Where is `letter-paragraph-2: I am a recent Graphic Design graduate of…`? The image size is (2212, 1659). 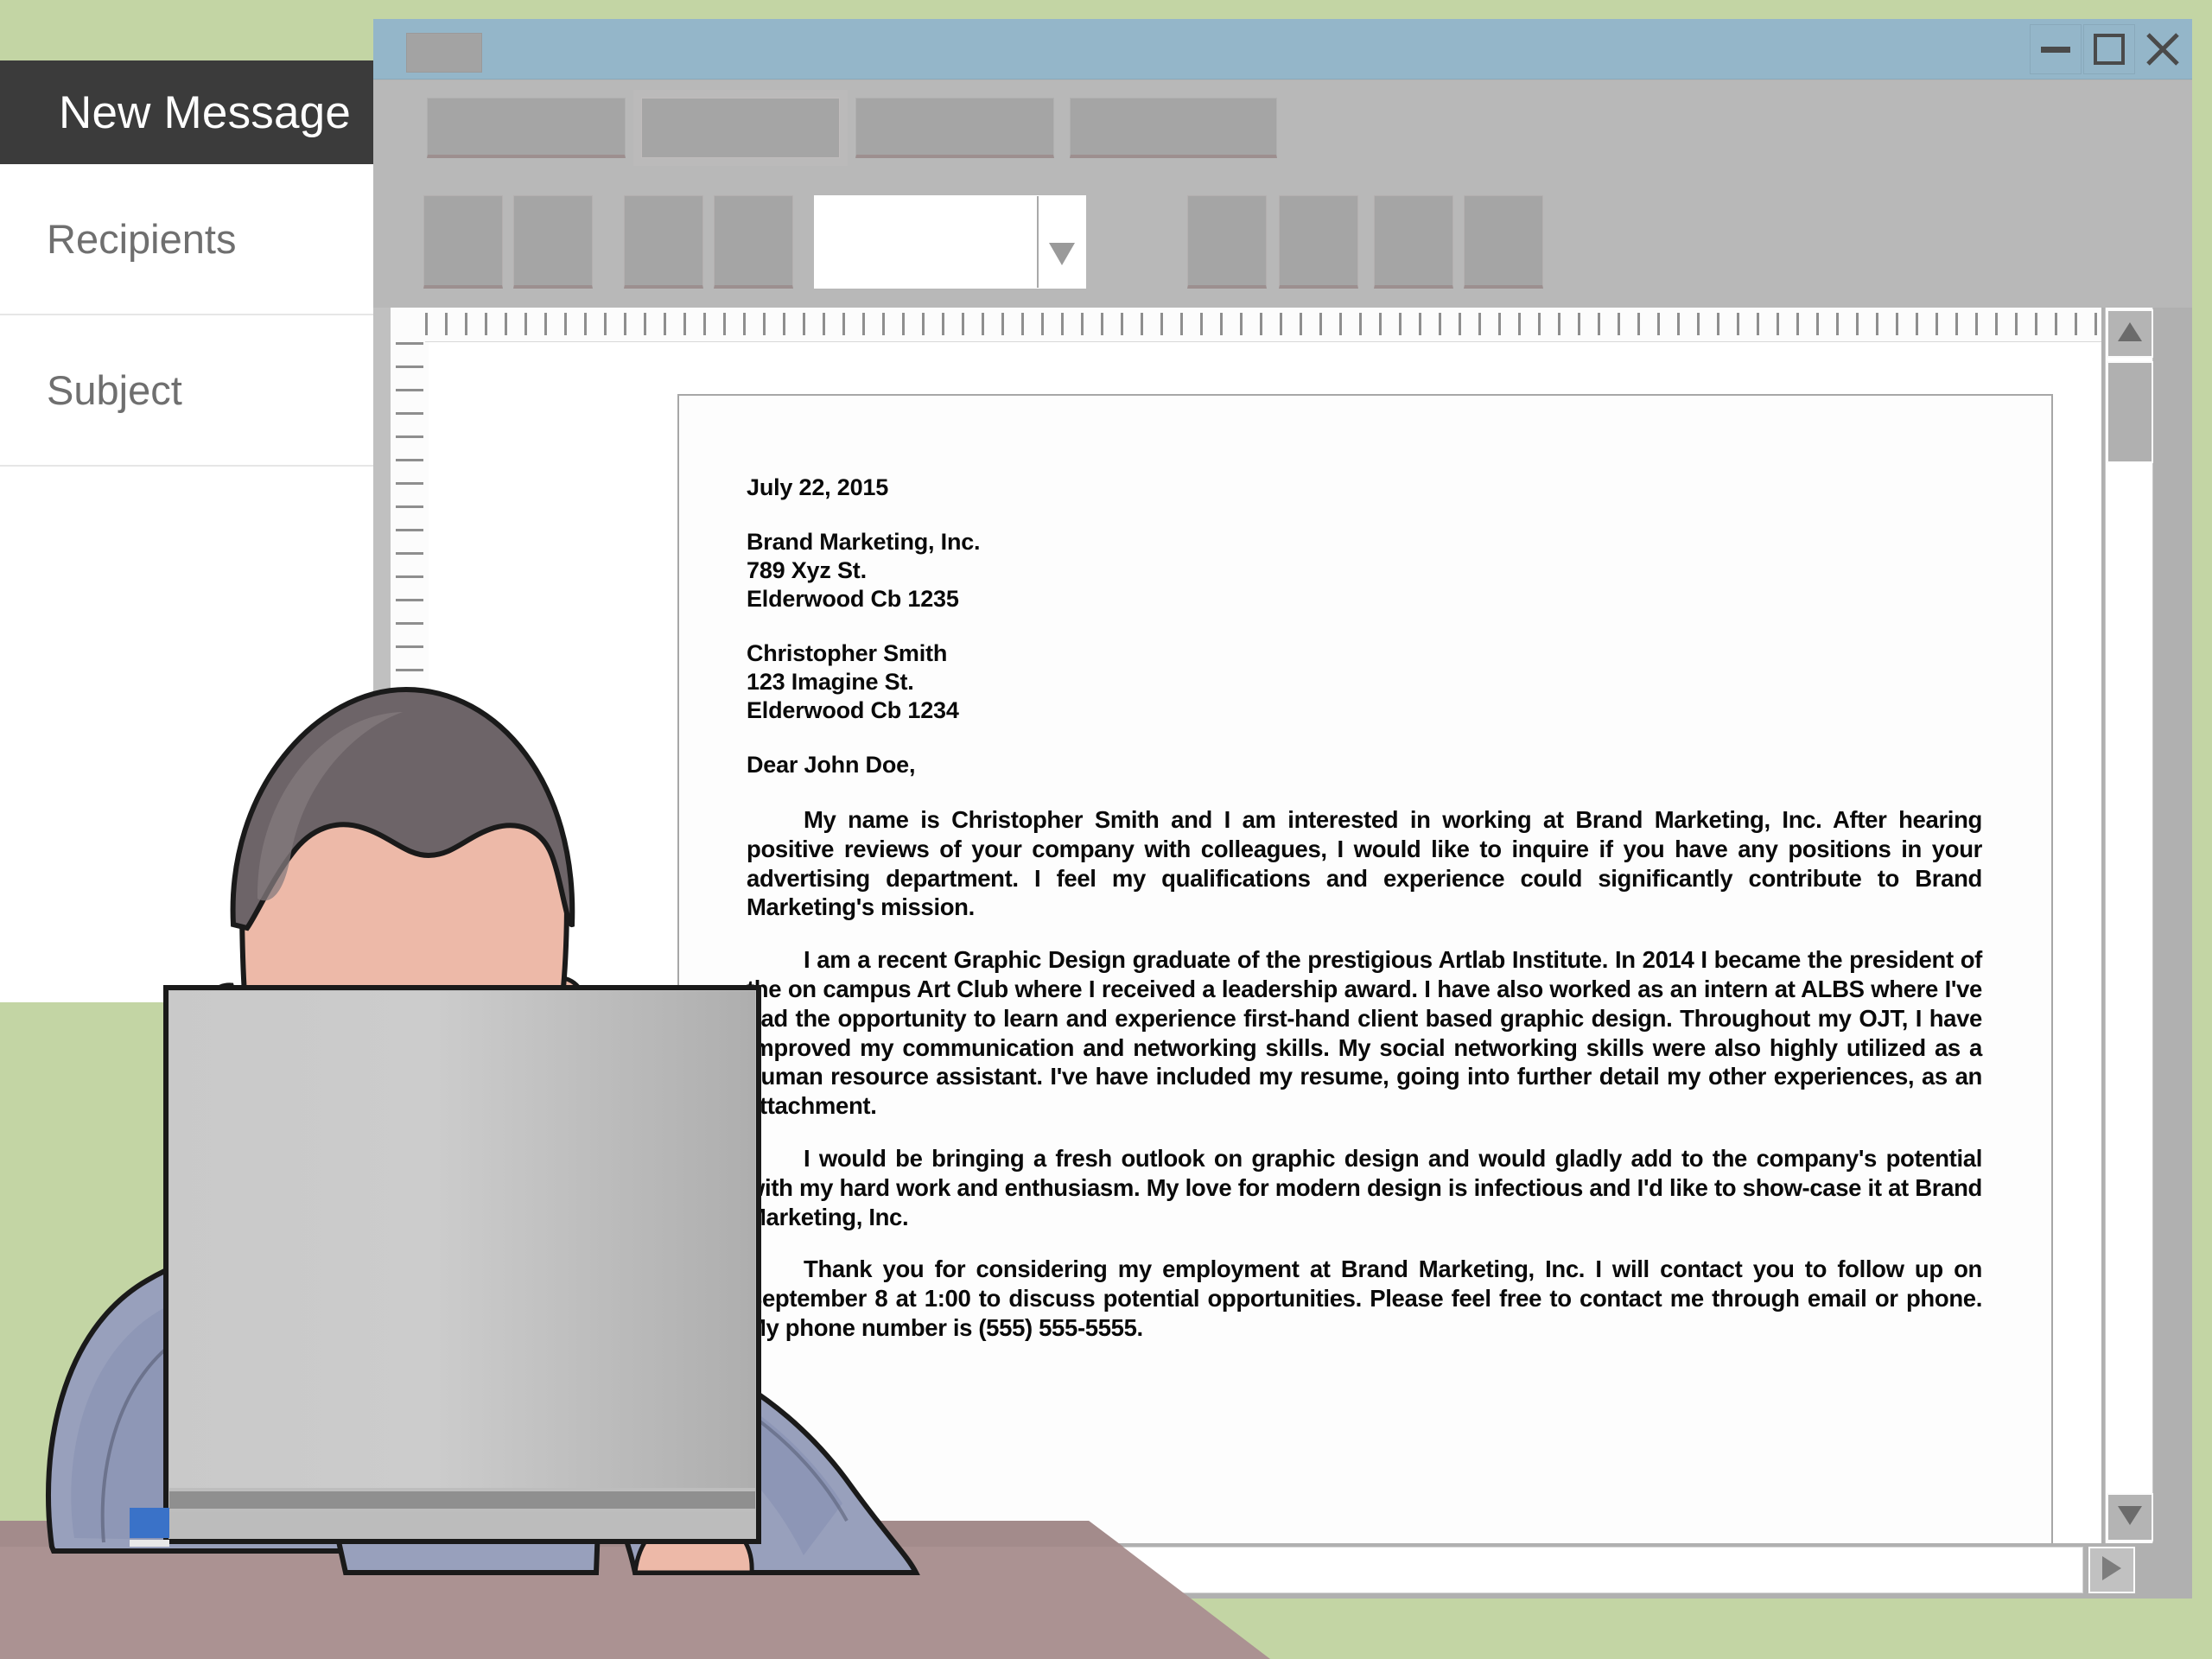
letter-paragraph-2: I am a recent Graphic Design graduate of… is located at coordinates (1364, 1033).